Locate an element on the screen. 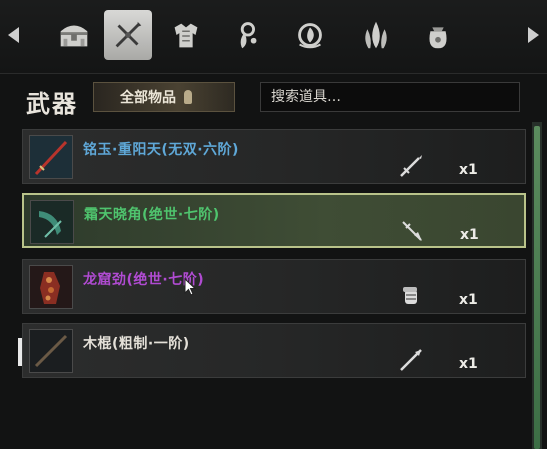  tab-armor is located at coordinates (186, 35).